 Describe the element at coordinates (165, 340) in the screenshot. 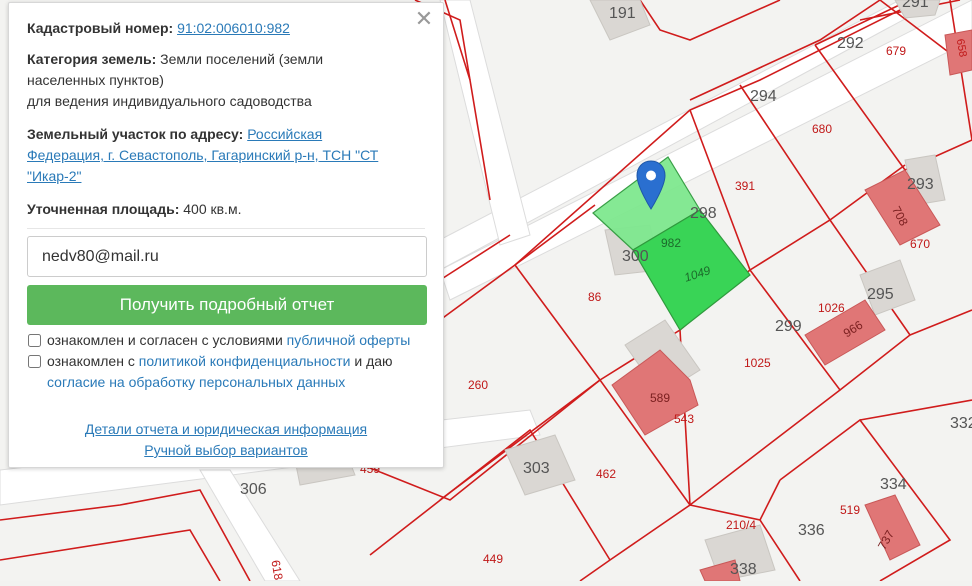

I see `consent-offer-text: ознакомлен и согласен с условиями` at that location.